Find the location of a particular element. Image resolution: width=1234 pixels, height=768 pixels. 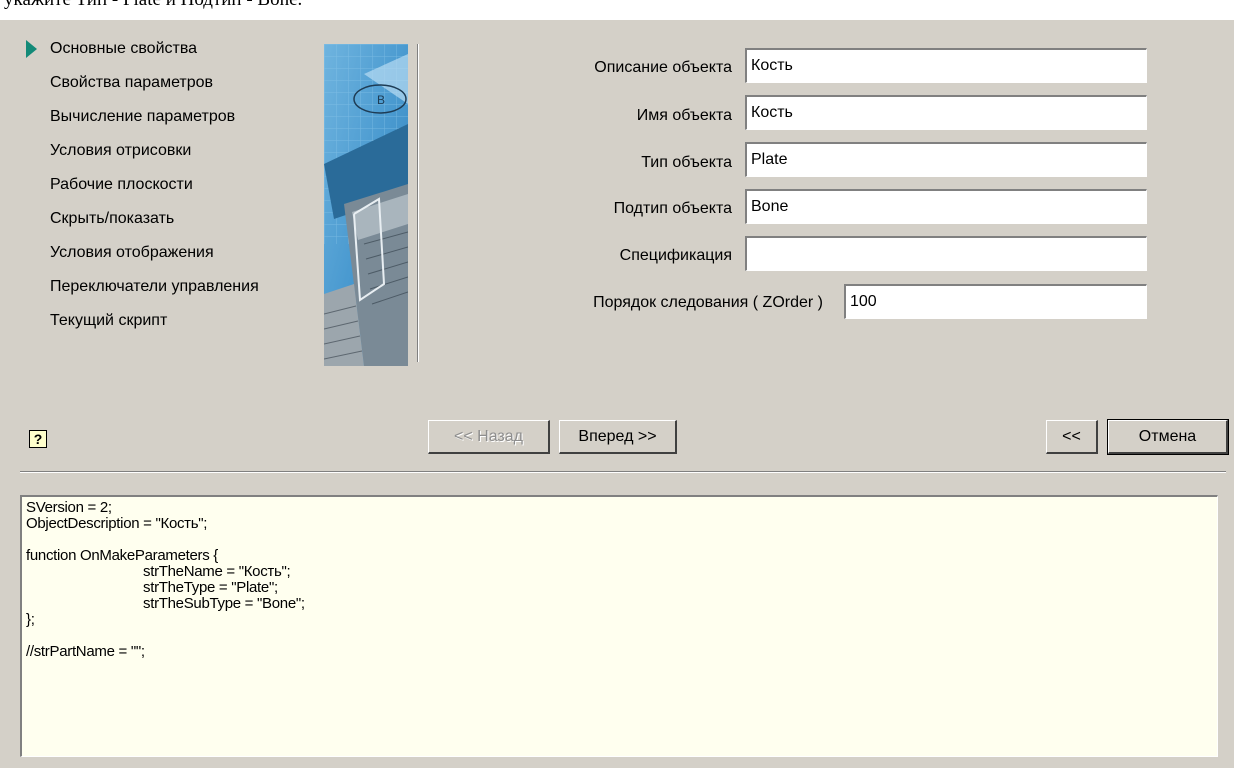

subtype-field is located at coordinates (946, 206).